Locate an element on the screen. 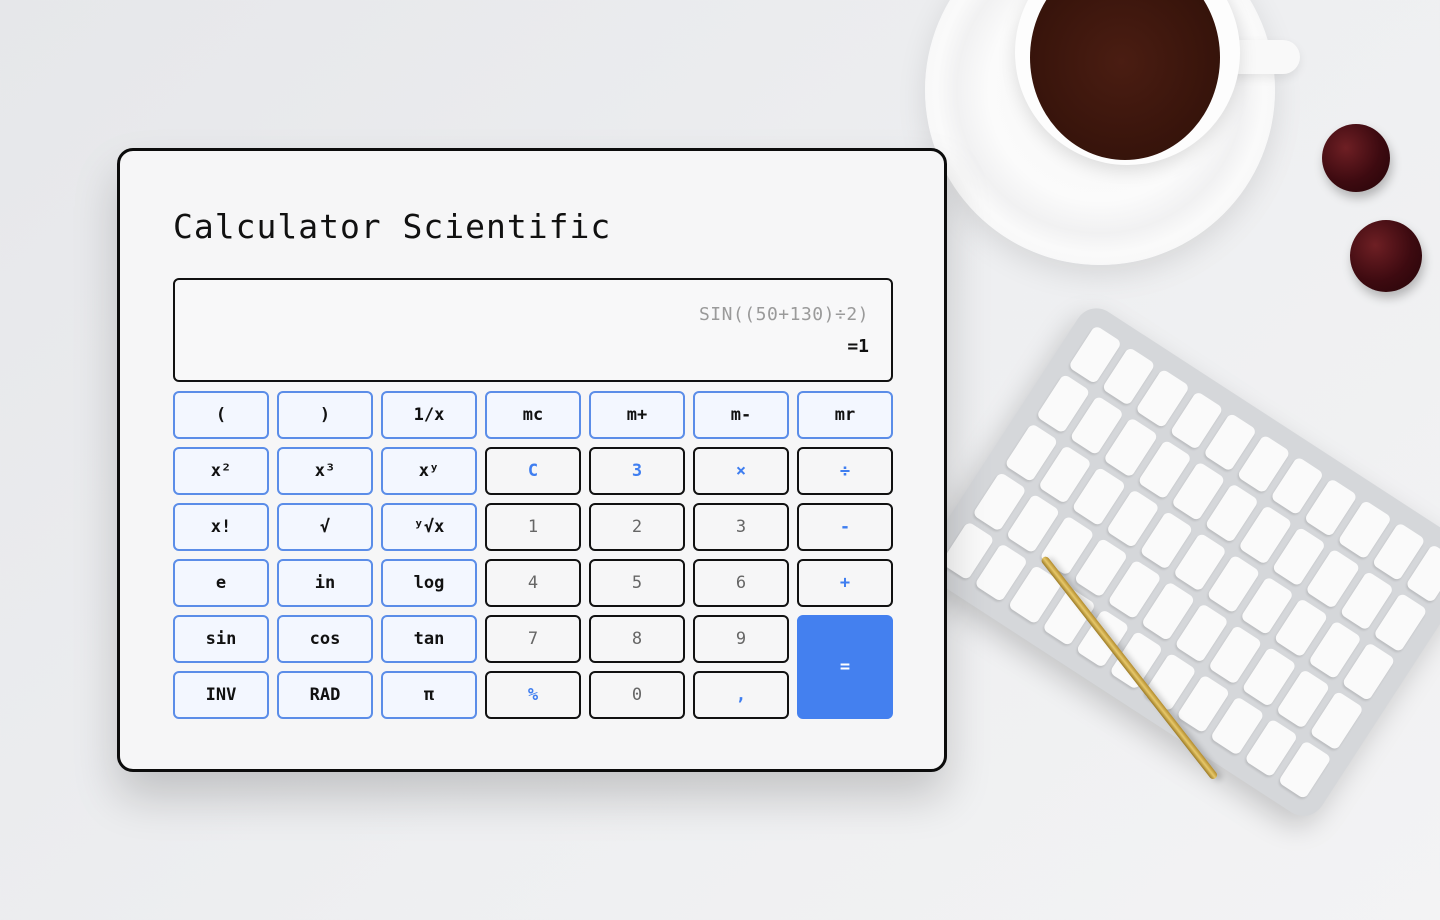  digit-6-button: 6 is located at coordinates (741, 583).